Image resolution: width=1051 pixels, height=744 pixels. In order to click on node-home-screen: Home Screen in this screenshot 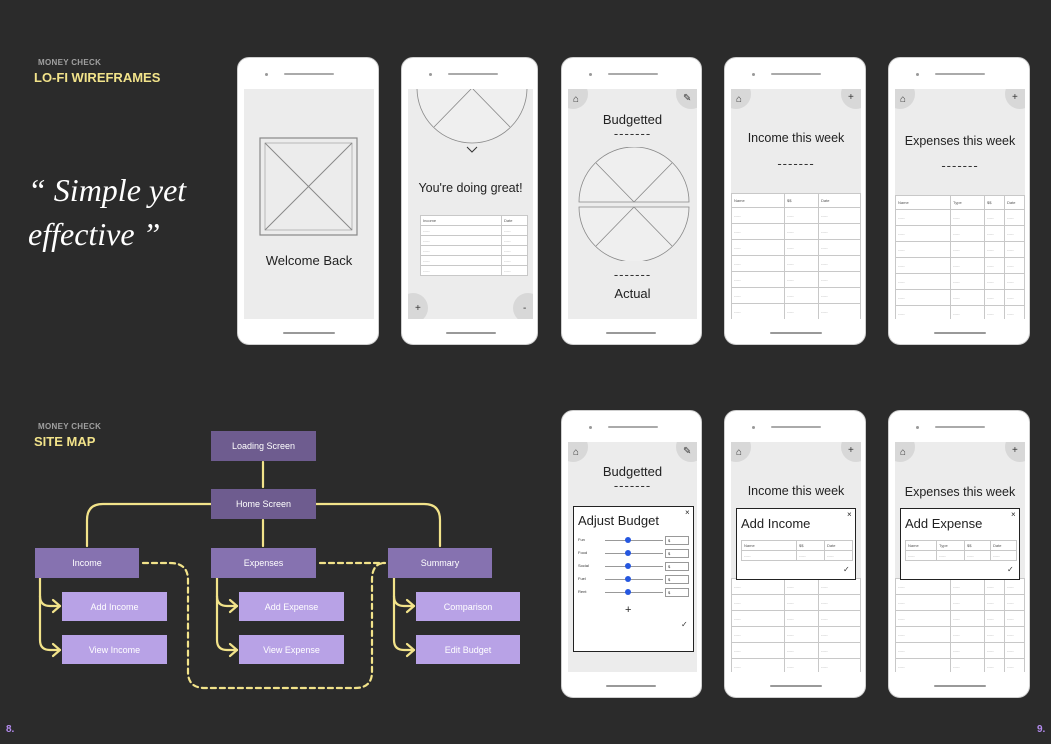, I will do `click(263, 504)`.